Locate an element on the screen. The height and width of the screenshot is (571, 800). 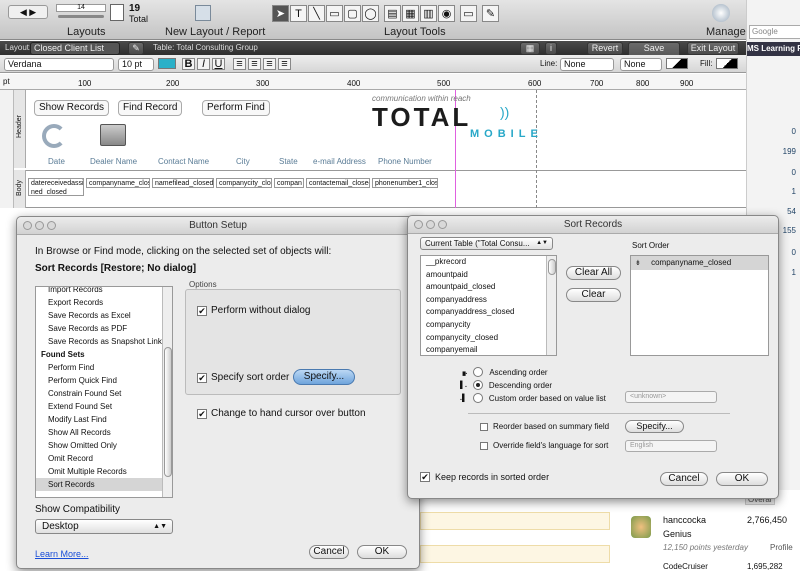
chart-tool-icon: ▥ is located at coordinates (428, 13).